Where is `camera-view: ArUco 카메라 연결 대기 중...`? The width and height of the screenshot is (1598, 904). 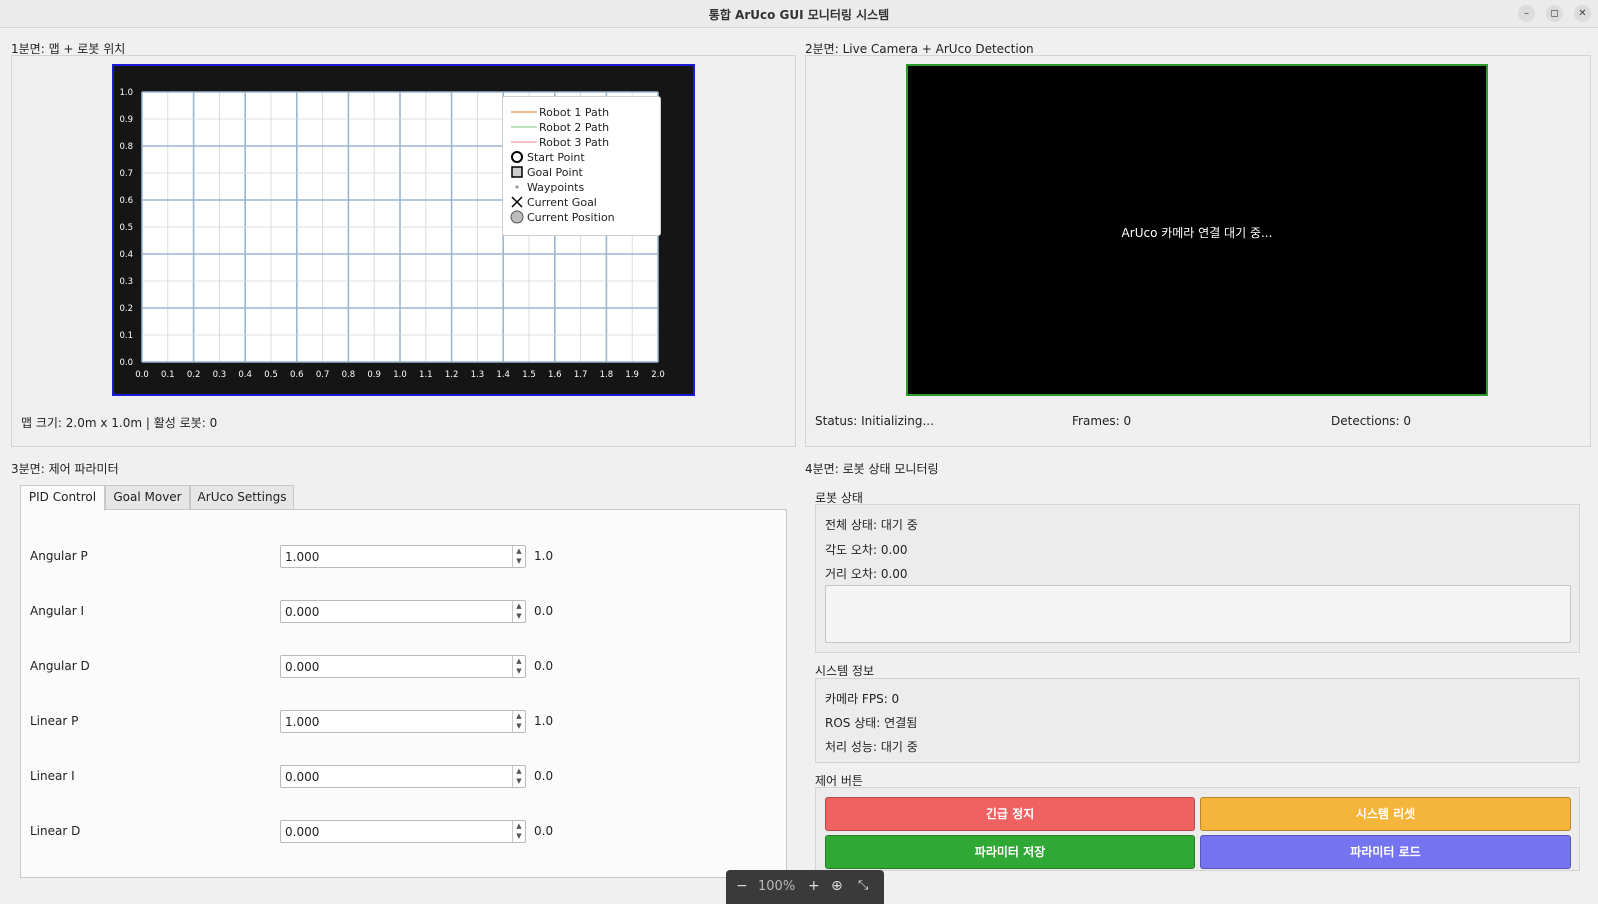
camera-view: ArUco 카메라 연결 대기 중... is located at coordinates (1197, 230).